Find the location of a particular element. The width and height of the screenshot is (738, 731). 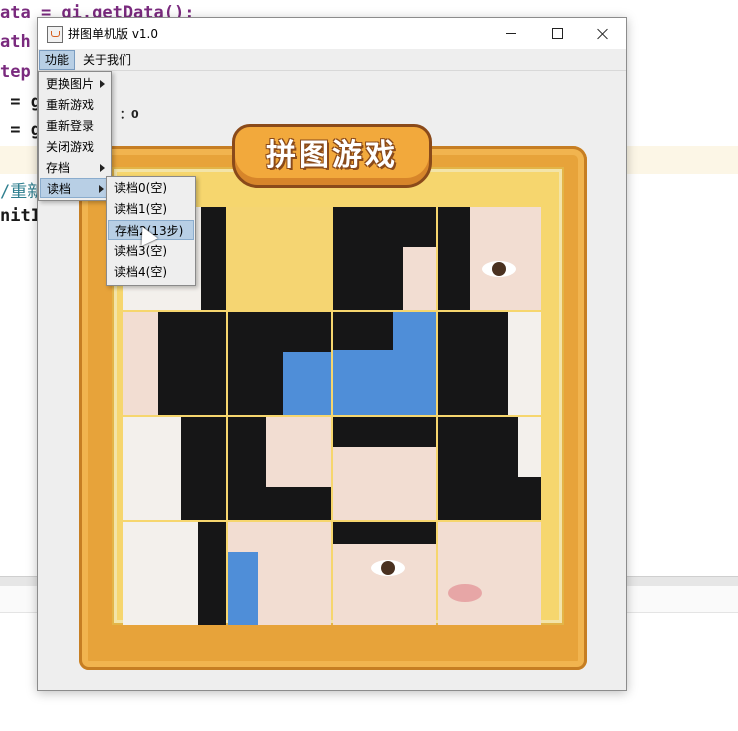

code-line-3: tep is located at coordinates (15, 72).